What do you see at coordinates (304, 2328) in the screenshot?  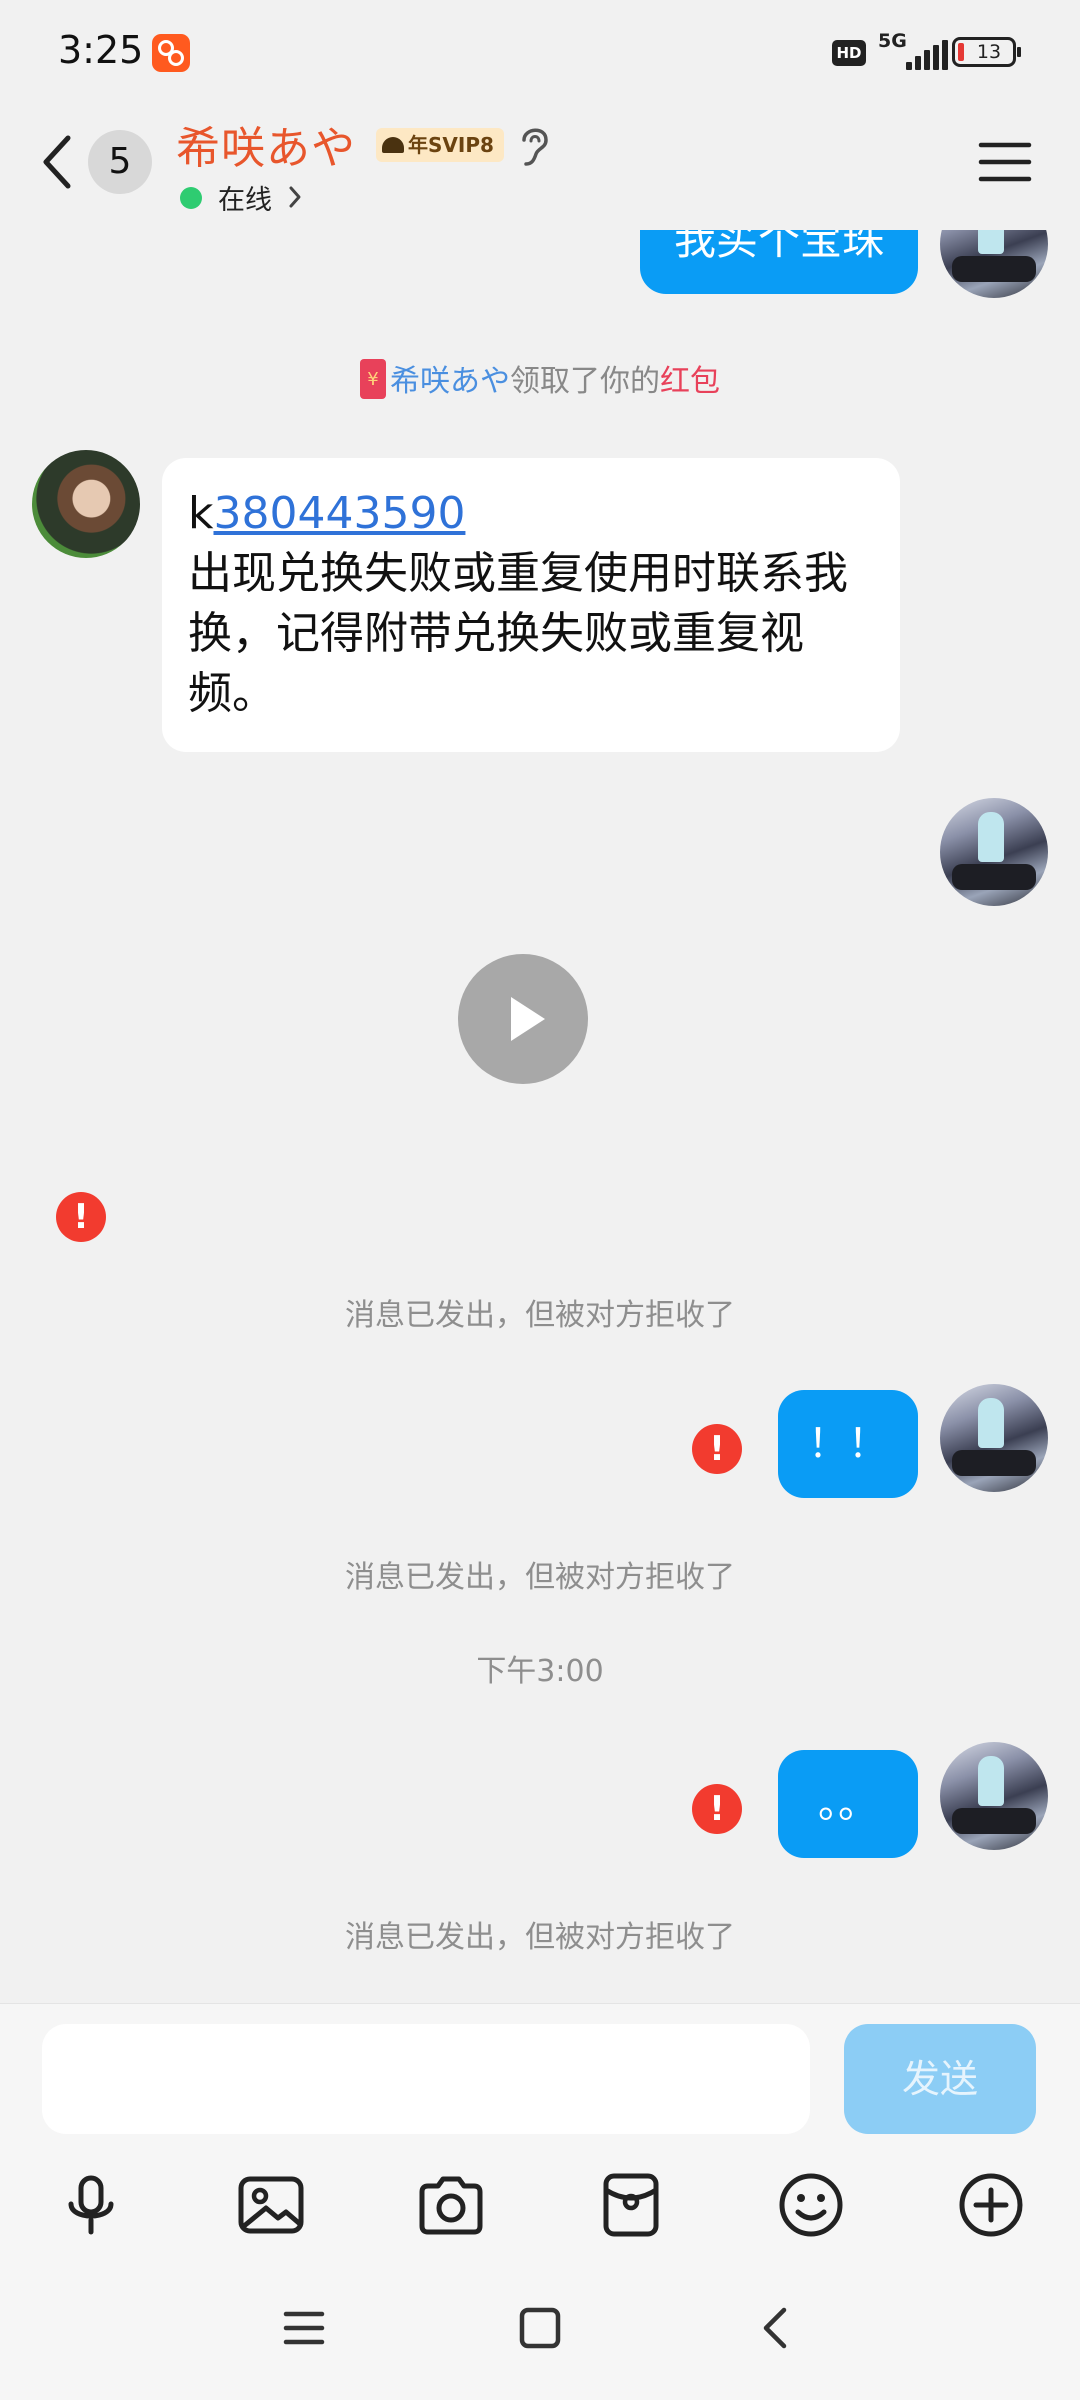 I see `recent-apps-icon` at bounding box center [304, 2328].